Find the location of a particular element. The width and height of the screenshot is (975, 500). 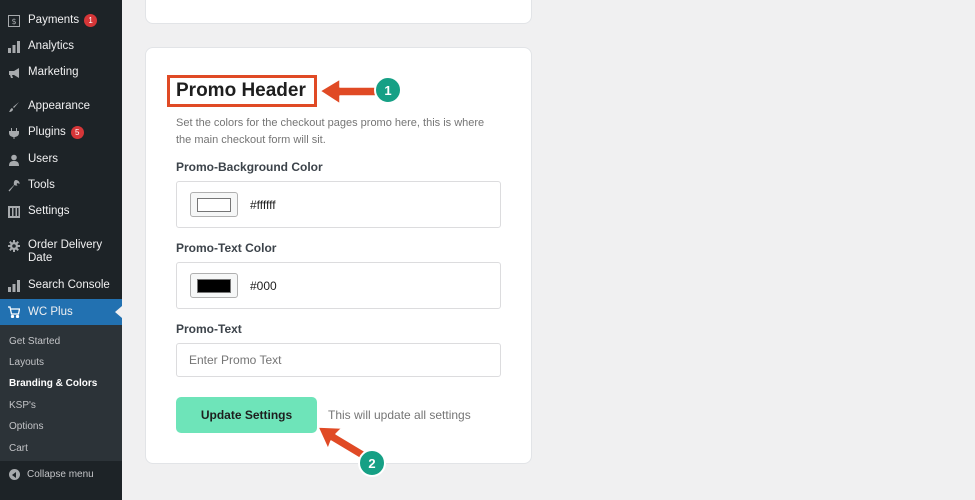

callout-1-badge: 1 is located at coordinates (388, 90).